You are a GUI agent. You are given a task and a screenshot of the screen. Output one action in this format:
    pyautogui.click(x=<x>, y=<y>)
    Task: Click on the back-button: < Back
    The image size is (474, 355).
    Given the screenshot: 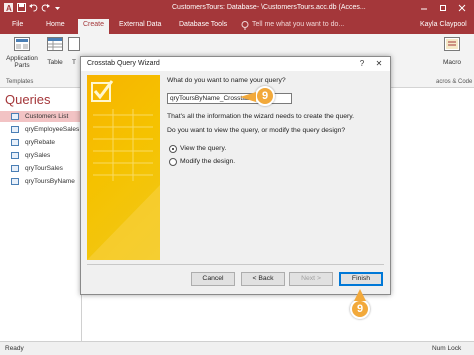 What is the action you would take?
    pyautogui.click(x=263, y=279)
    